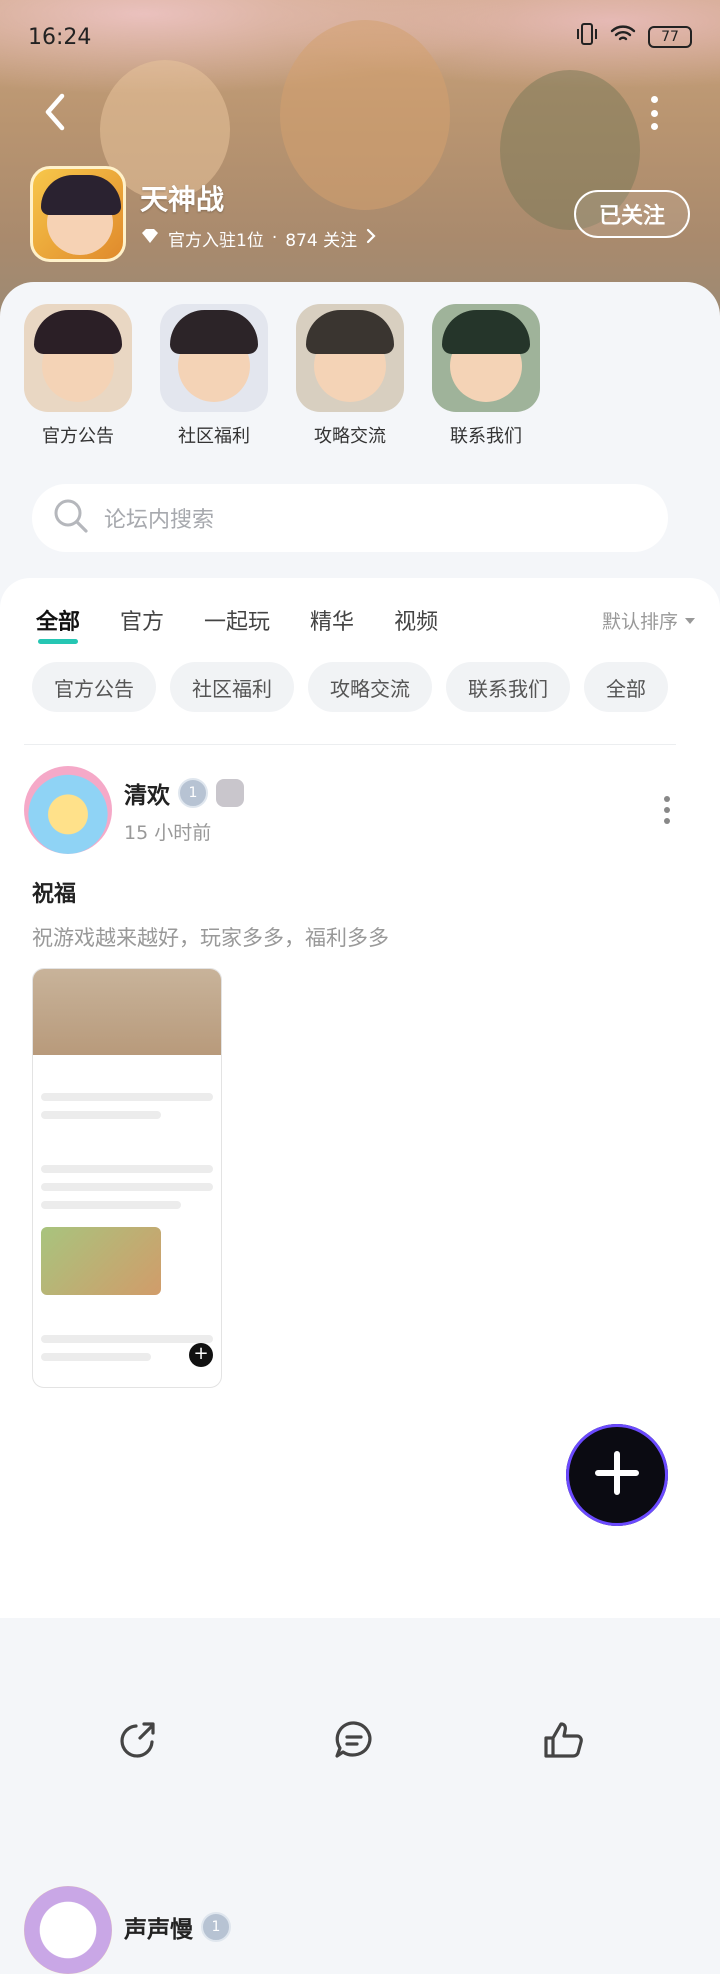 The width and height of the screenshot is (720, 1974). What do you see at coordinates (168, 832) in the screenshot?
I see `post-time: 15 小时前` at bounding box center [168, 832].